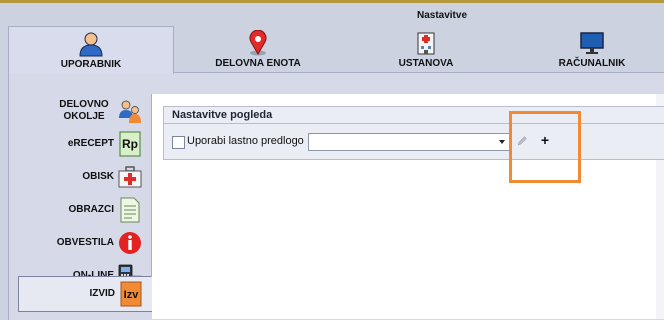  Describe the element at coordinates (98, 176) in the screenshot. I see `sidebar-item-label: OBISK` at that location.